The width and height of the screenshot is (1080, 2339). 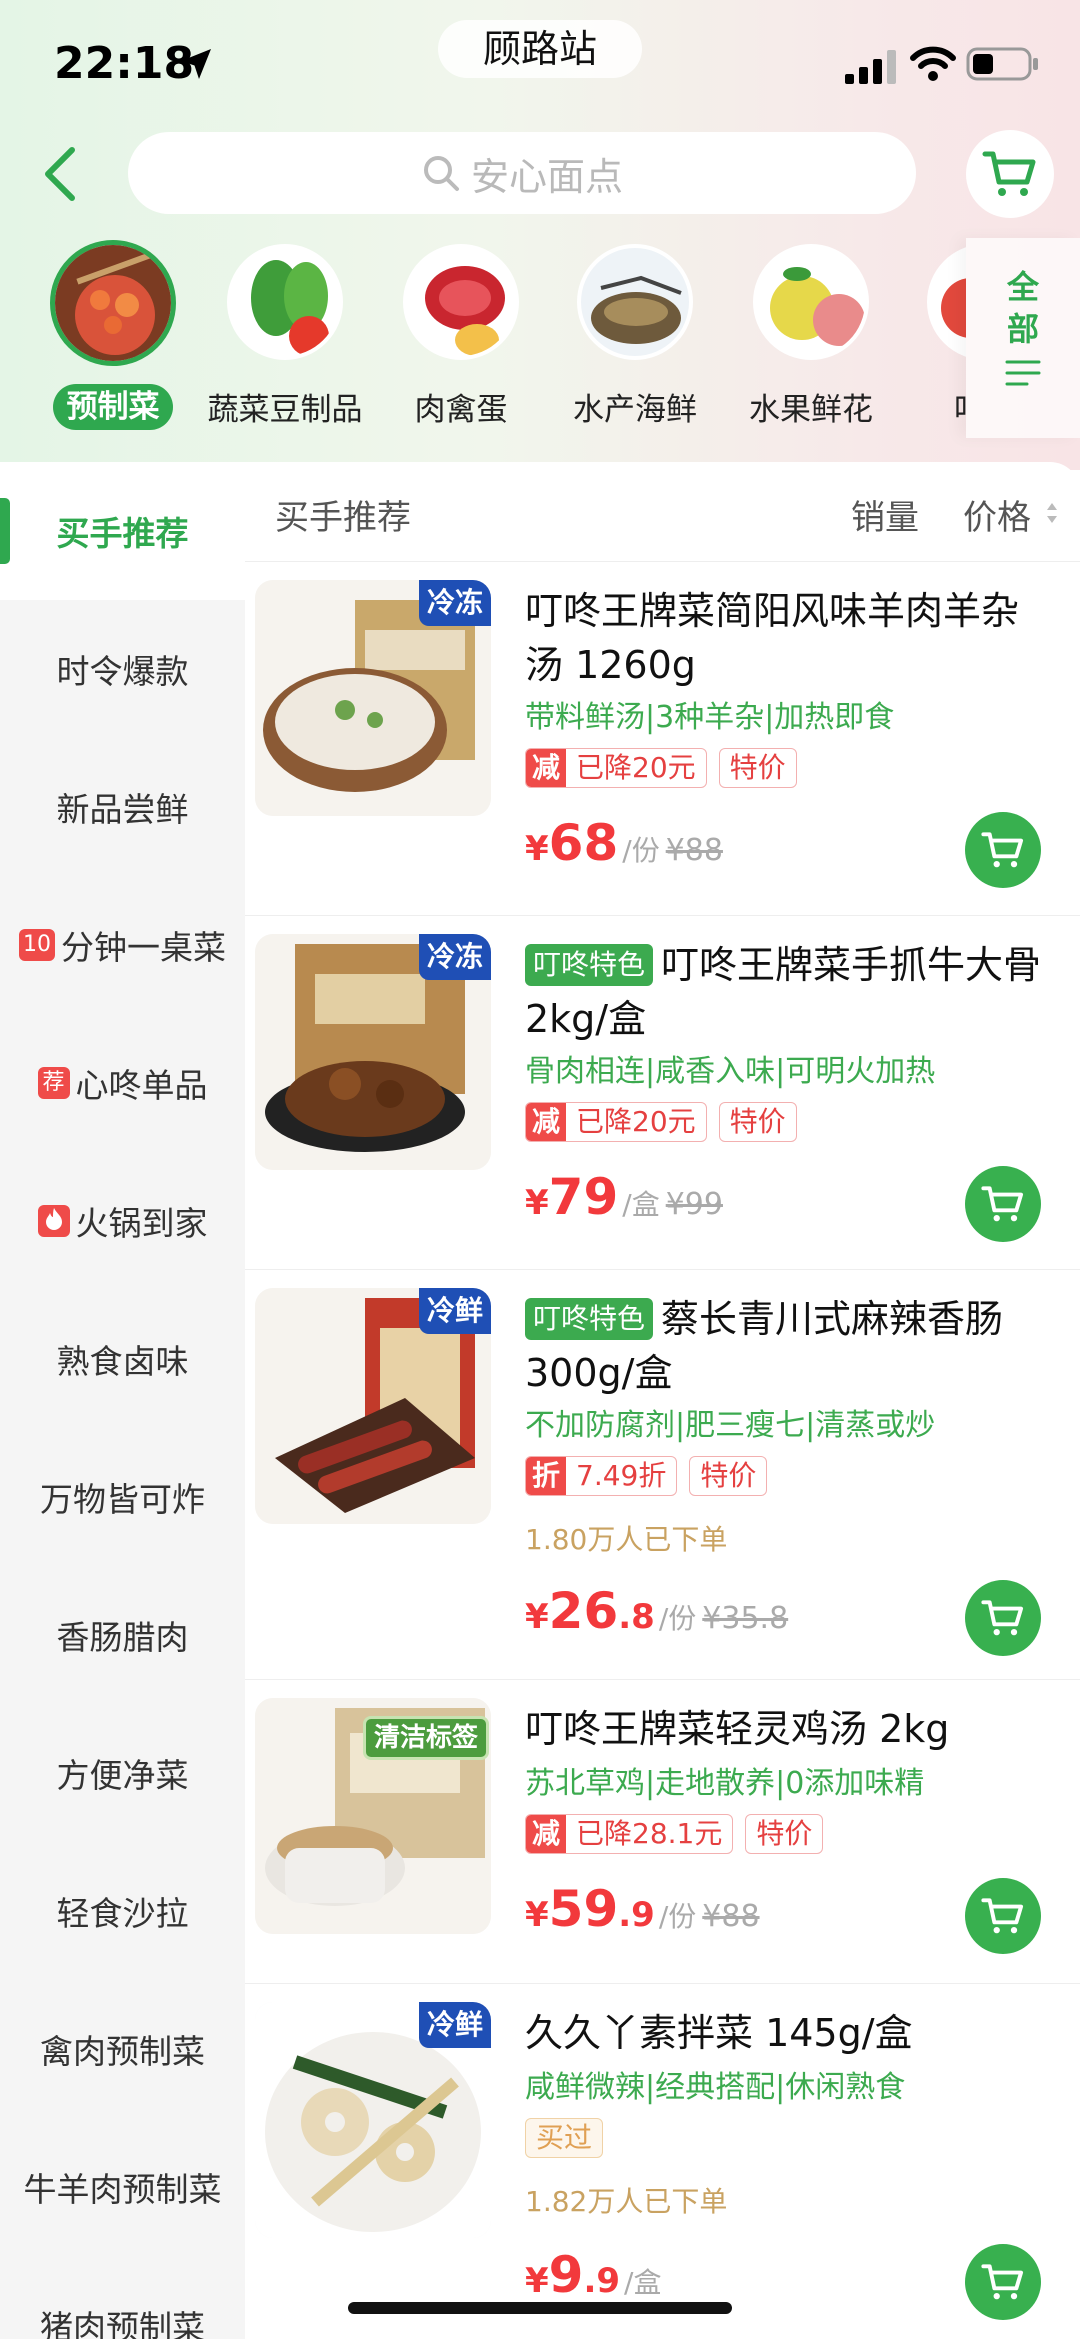 I want to click on original-price: ¥35.8, so click(x=745, y=1618).